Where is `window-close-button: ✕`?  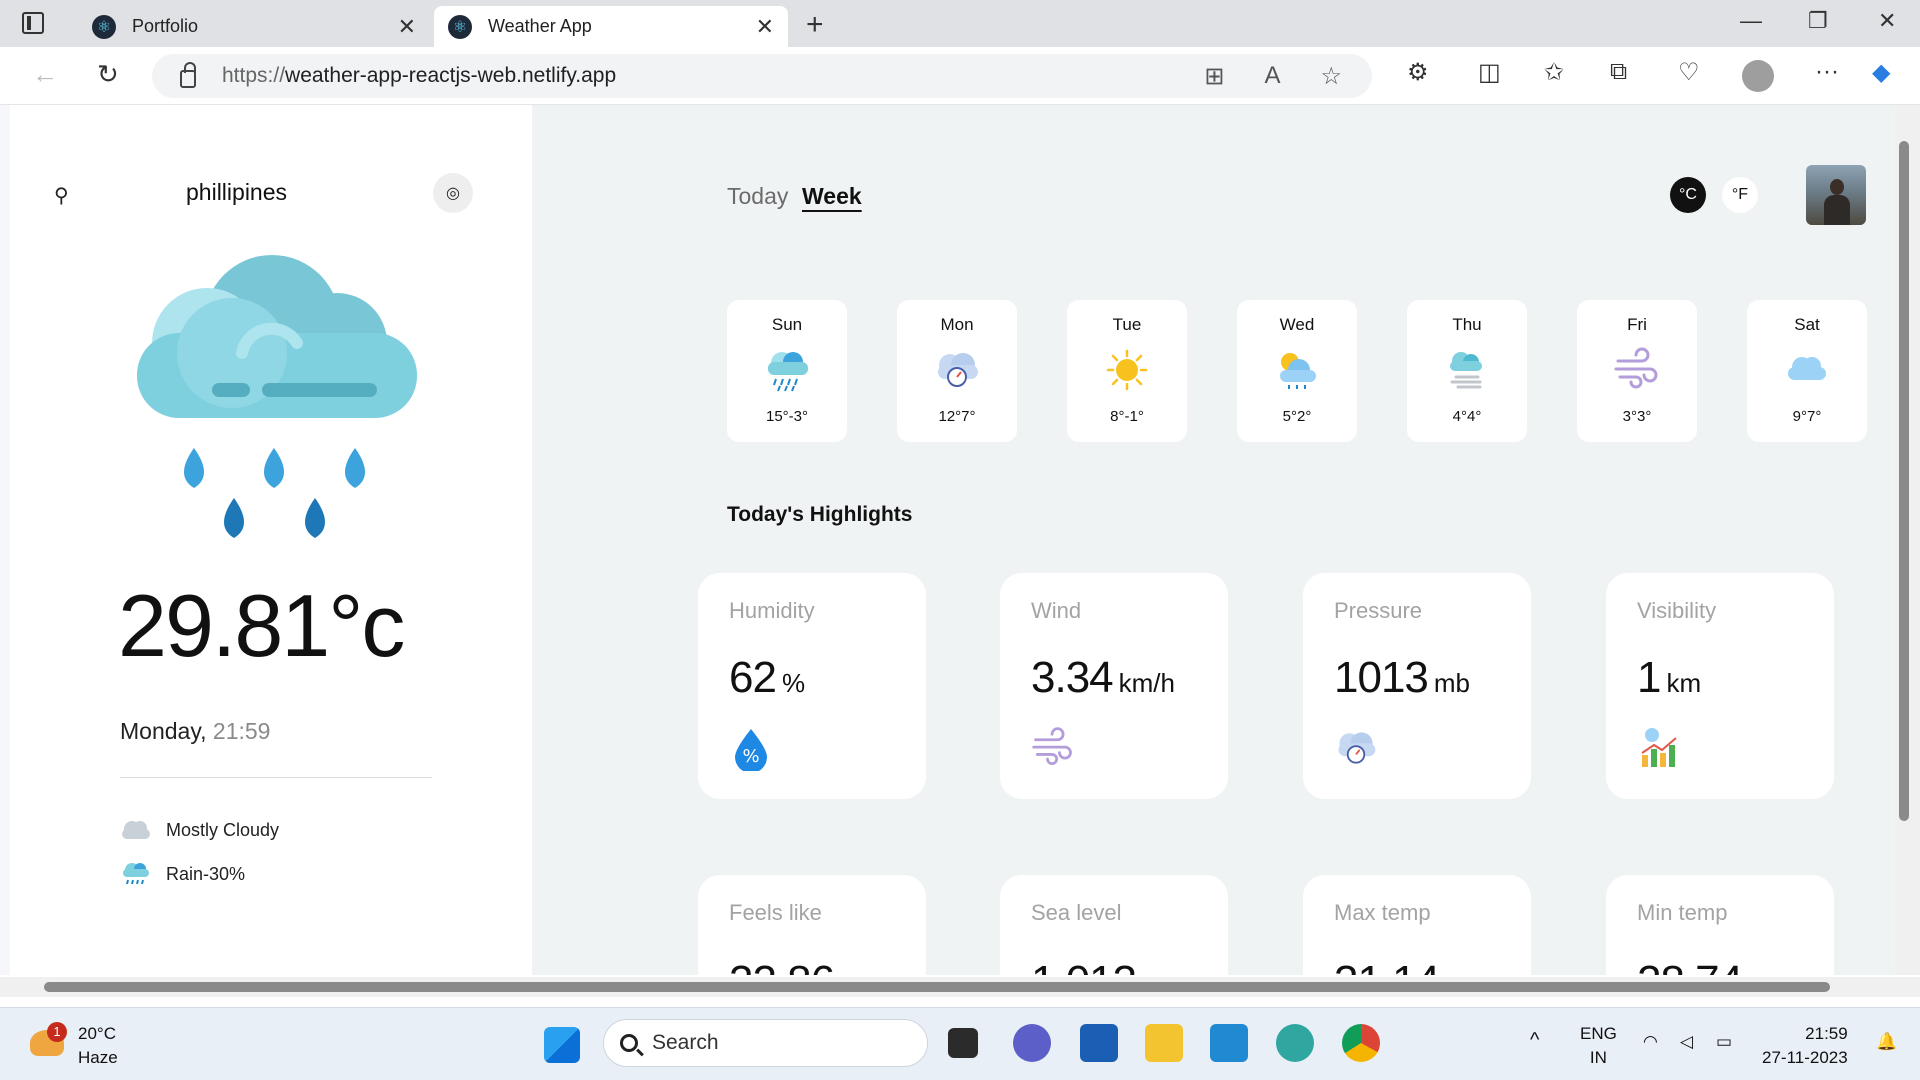
window-close-button: ✕ is located at coordinates (1887, 21).